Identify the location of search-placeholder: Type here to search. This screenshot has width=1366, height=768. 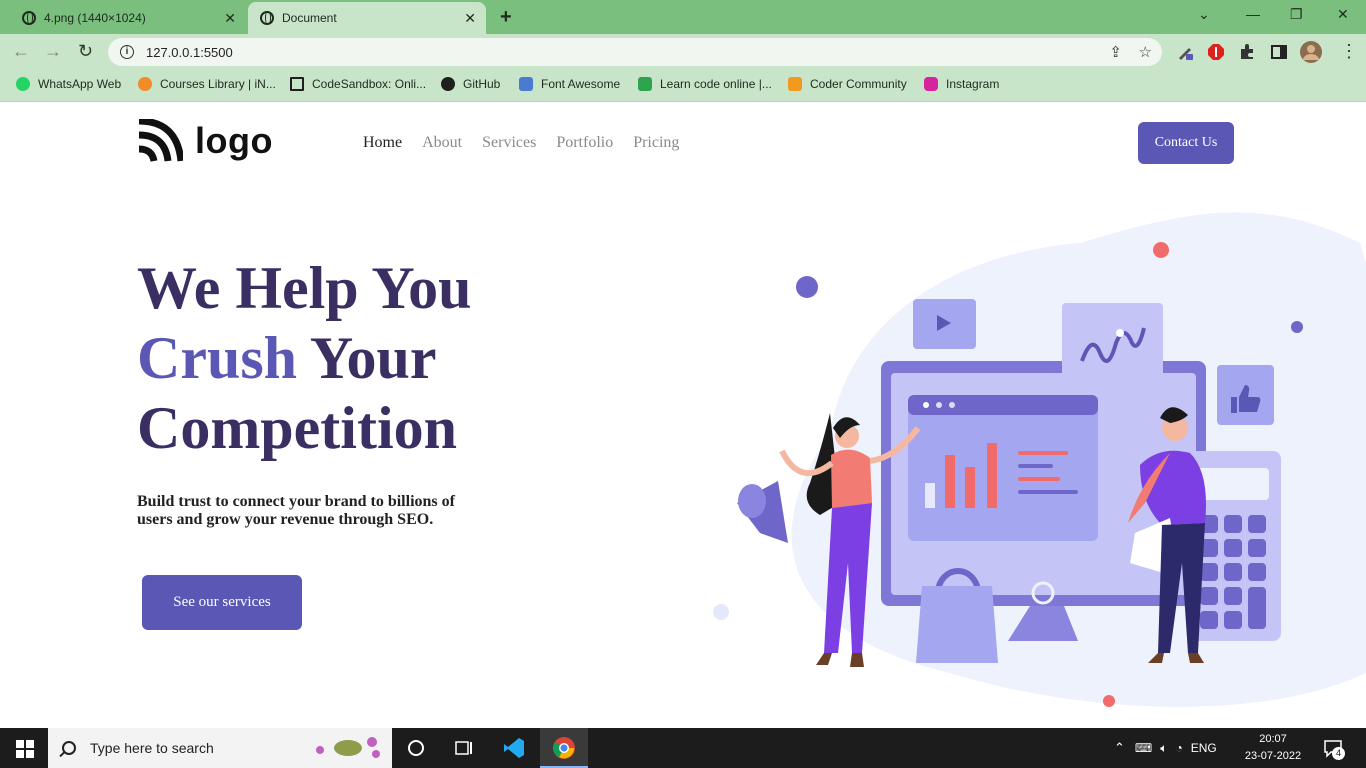
(152, 748).